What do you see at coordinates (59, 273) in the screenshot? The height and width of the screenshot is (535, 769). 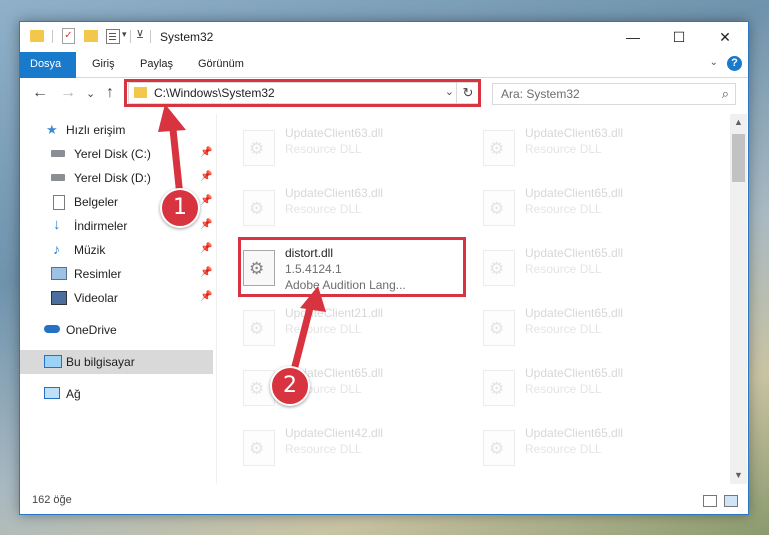 I see `pictures-icon` at bounding box center [59, 273].